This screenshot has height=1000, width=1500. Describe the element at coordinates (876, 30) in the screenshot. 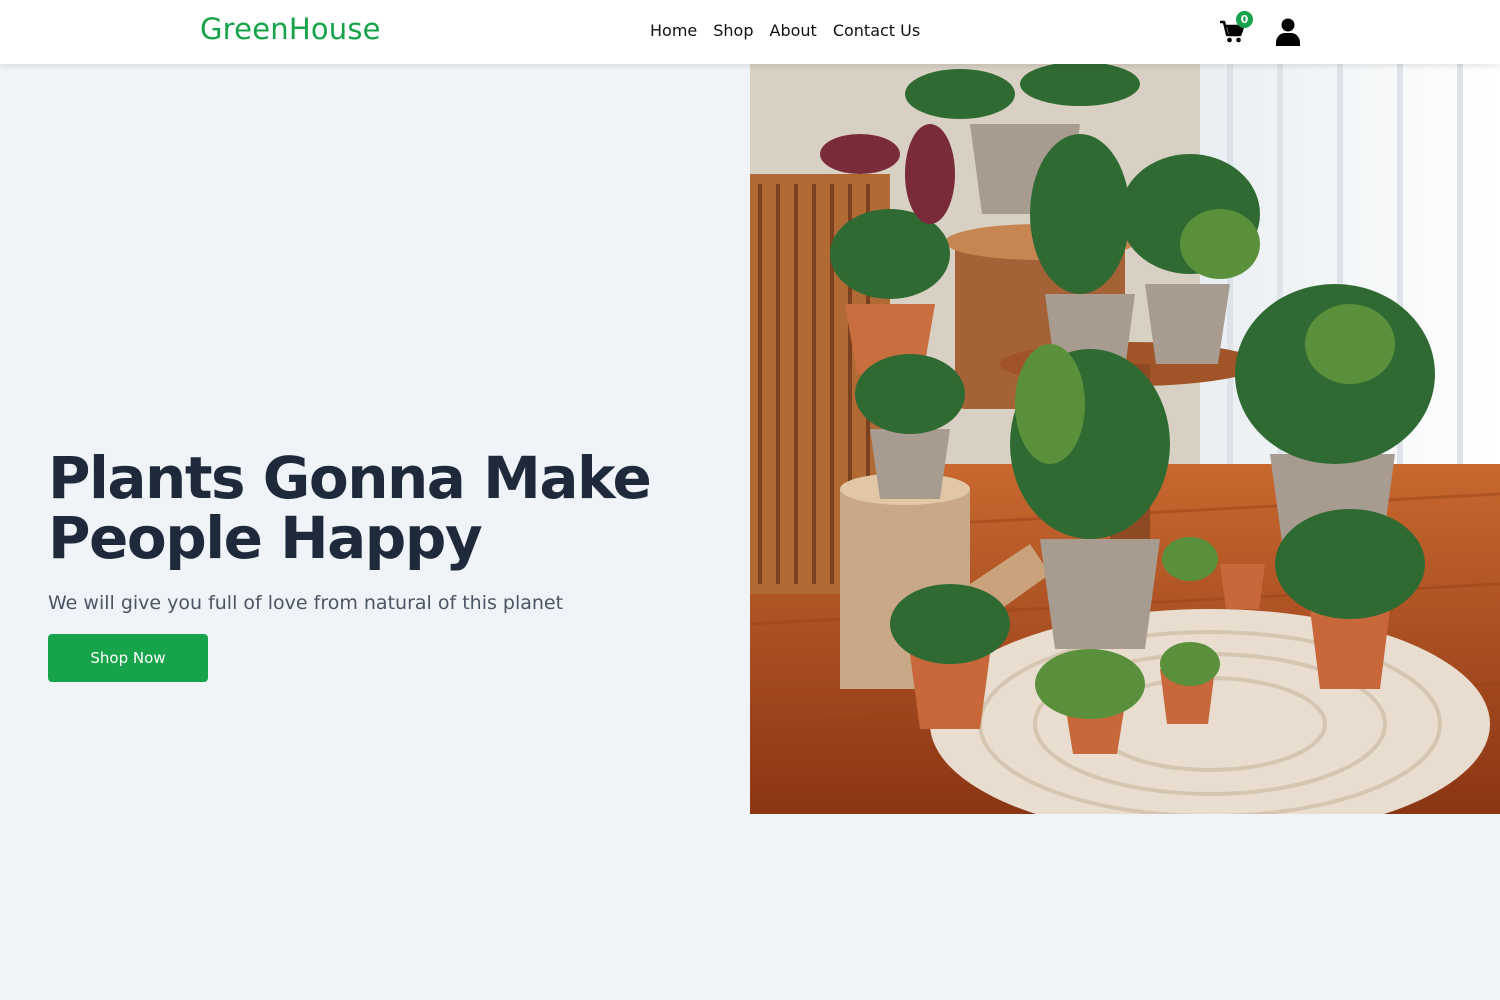

I see `nav-link-contact: Contact Us` at that location.